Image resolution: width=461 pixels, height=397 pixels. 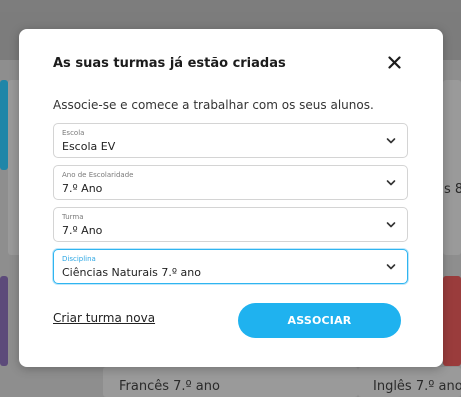 I want to click on dialog-title: As suas turmas já estão criadas, so click(x=169, y=63).